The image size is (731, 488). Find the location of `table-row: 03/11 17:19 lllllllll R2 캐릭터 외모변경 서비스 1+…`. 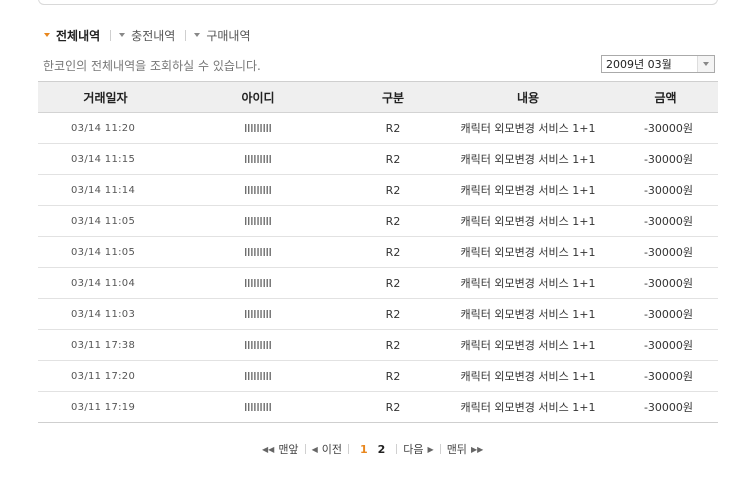

table-row: 03/11 17:19 lllllllll R2 캐릭터 외모변경 서비스 1+… is located at coordinates (378, 407).